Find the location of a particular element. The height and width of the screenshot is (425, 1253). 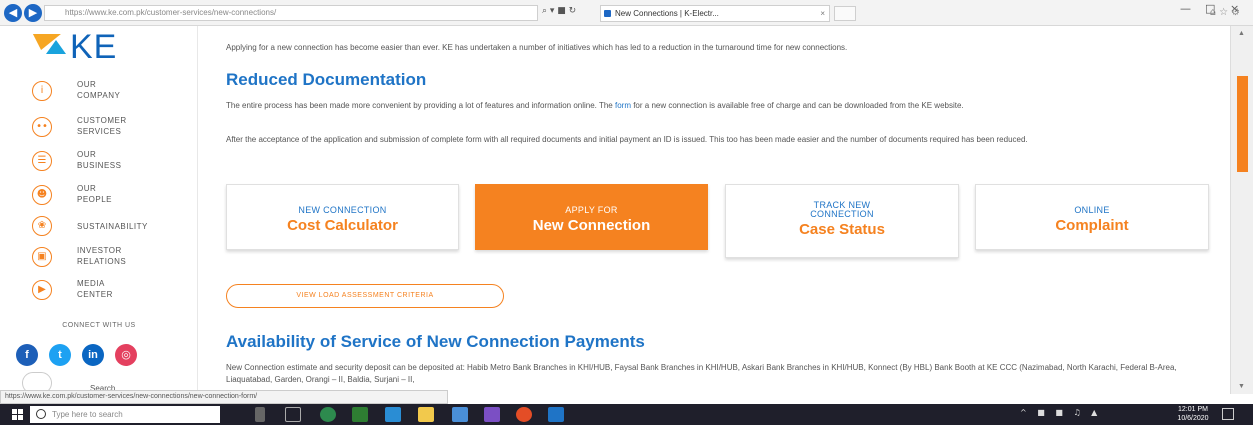

reduced-documentation-heading: Reduced Documentation is located at coordinates (326, 79).